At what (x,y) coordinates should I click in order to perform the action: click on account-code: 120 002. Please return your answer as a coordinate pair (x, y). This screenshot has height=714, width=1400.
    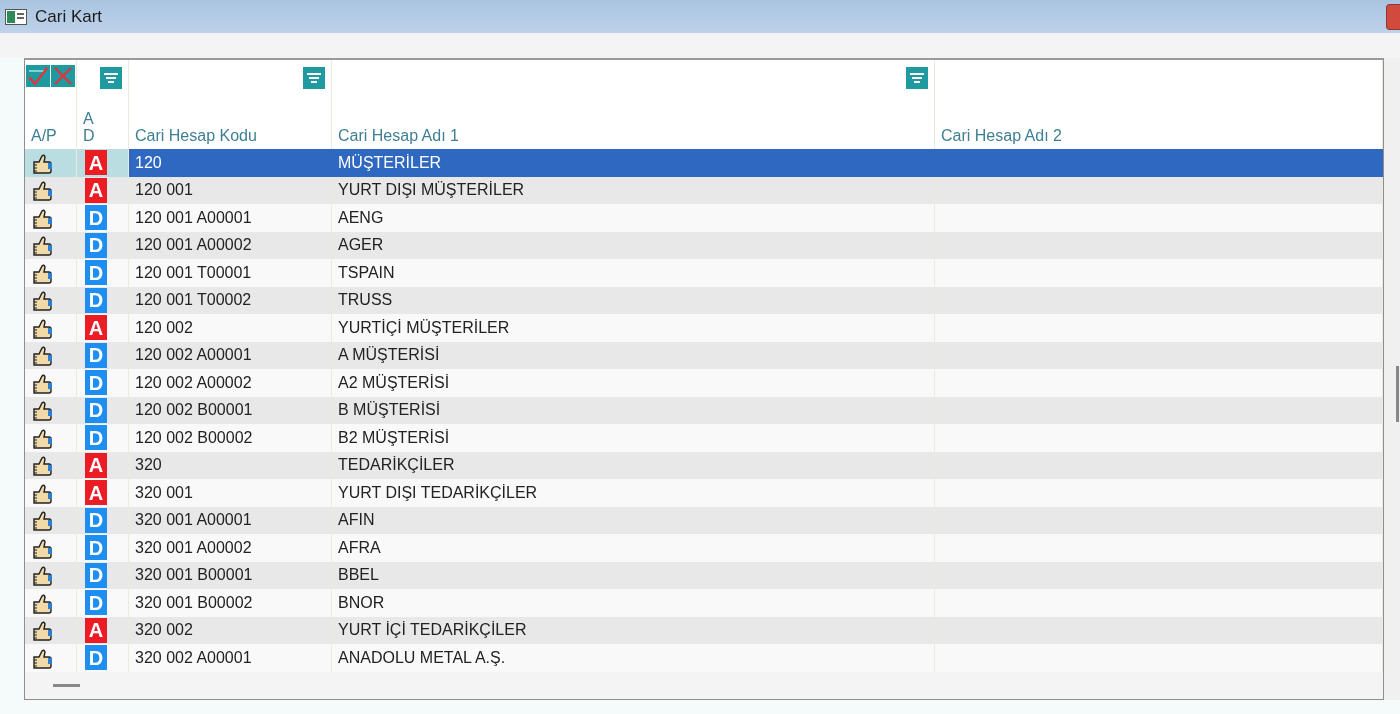
    Looking at the image, I should click on (164, 327).